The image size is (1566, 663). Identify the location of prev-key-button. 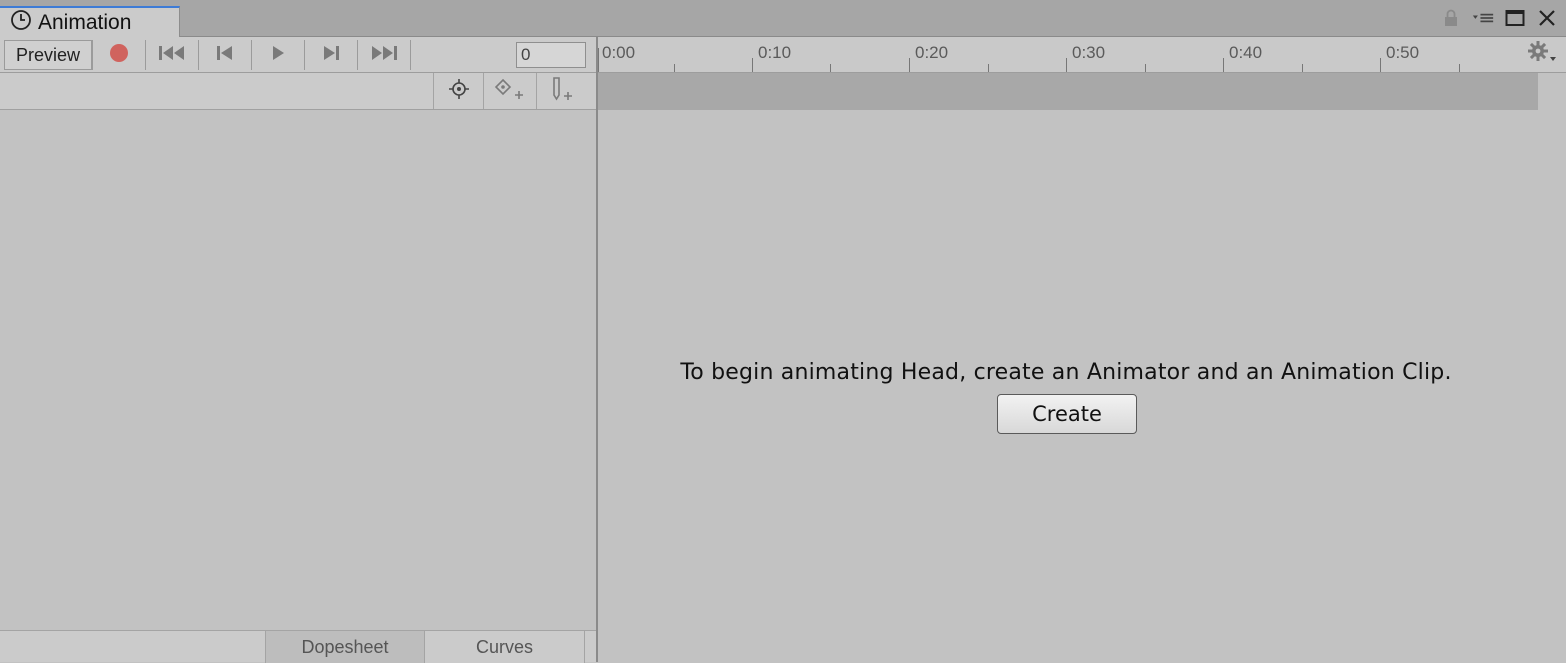
(224, 55).